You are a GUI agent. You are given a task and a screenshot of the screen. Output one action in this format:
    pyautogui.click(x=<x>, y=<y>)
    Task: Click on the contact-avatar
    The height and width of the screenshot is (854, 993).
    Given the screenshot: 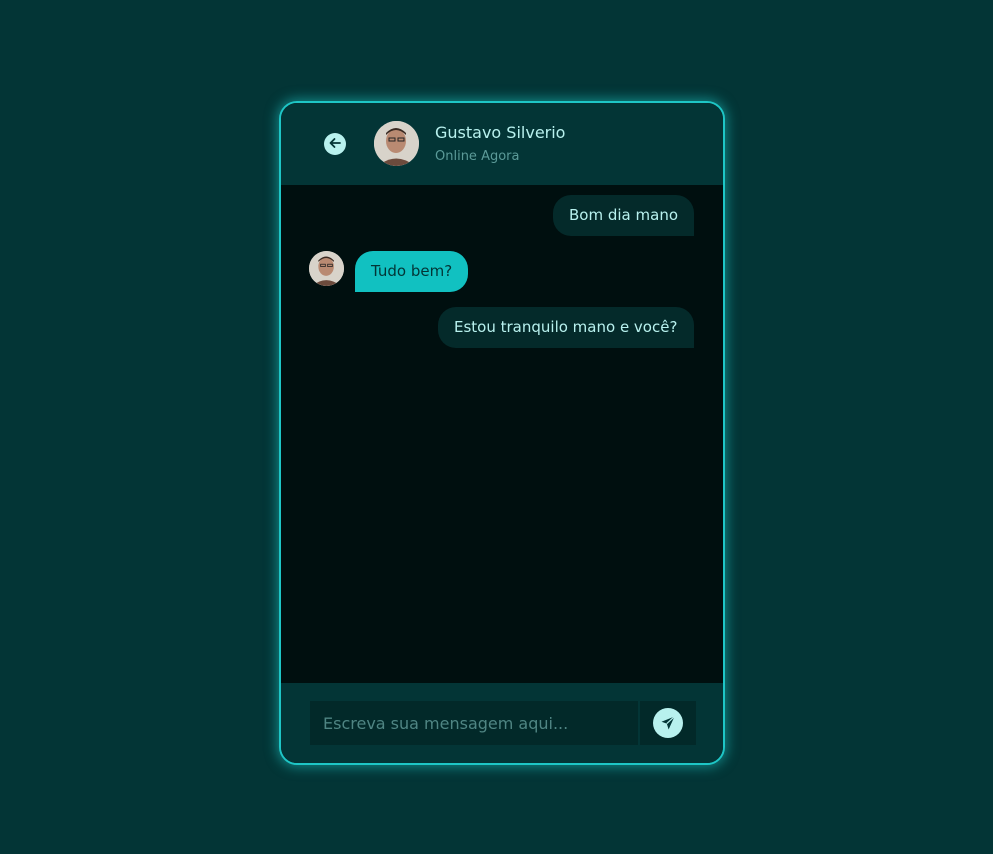 What is the action you would take?
    pyautogui.click(x=396, y=143)
    